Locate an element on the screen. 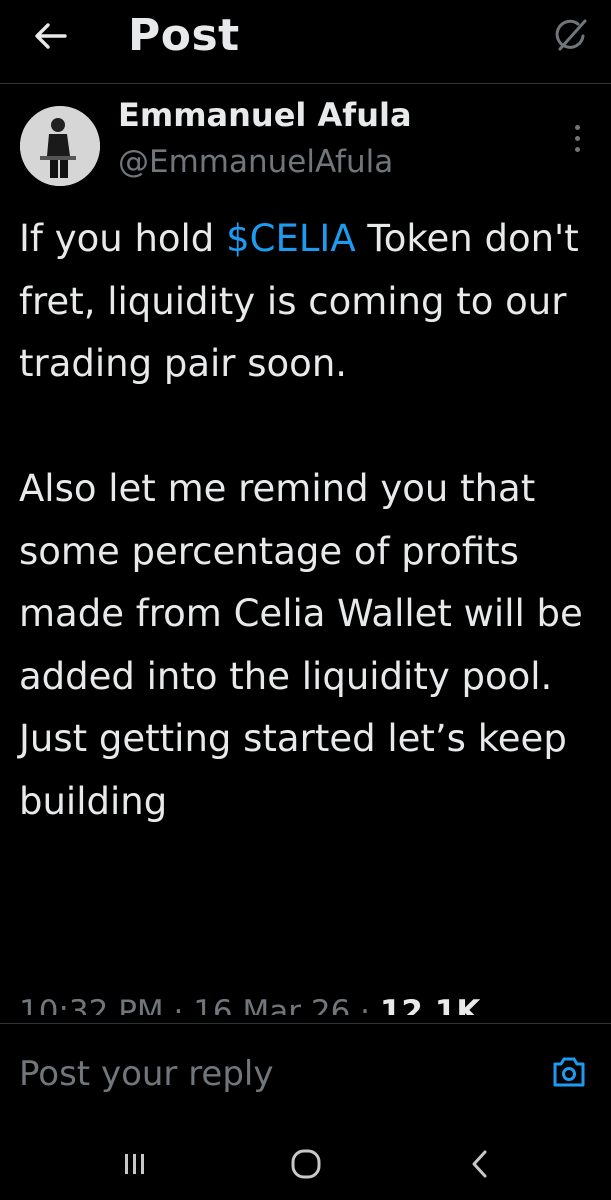 The height and width of the screenshot is (1200, 611). back-button is located at coordinates (50, 36).